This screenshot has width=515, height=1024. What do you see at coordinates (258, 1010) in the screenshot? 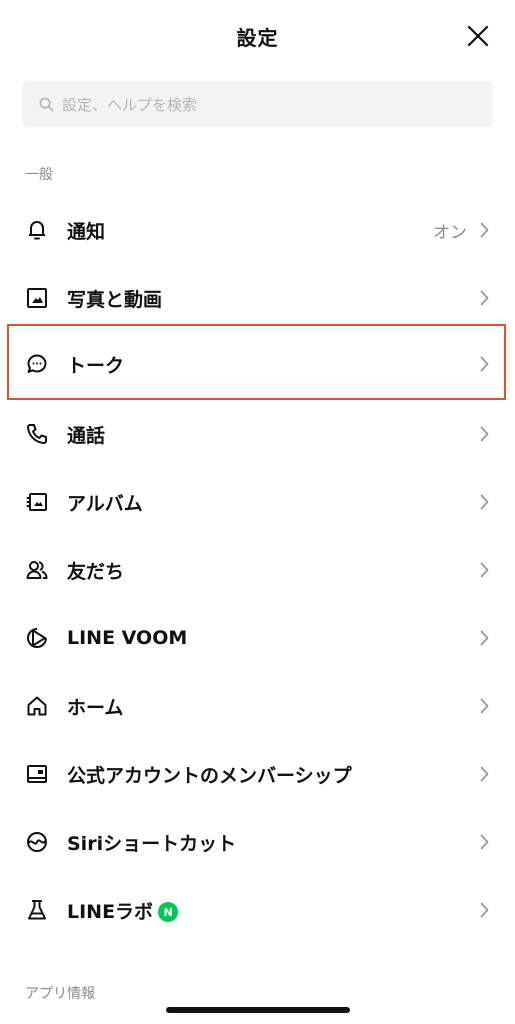
I see `home-indicator` at bounding box center [258, 1010].